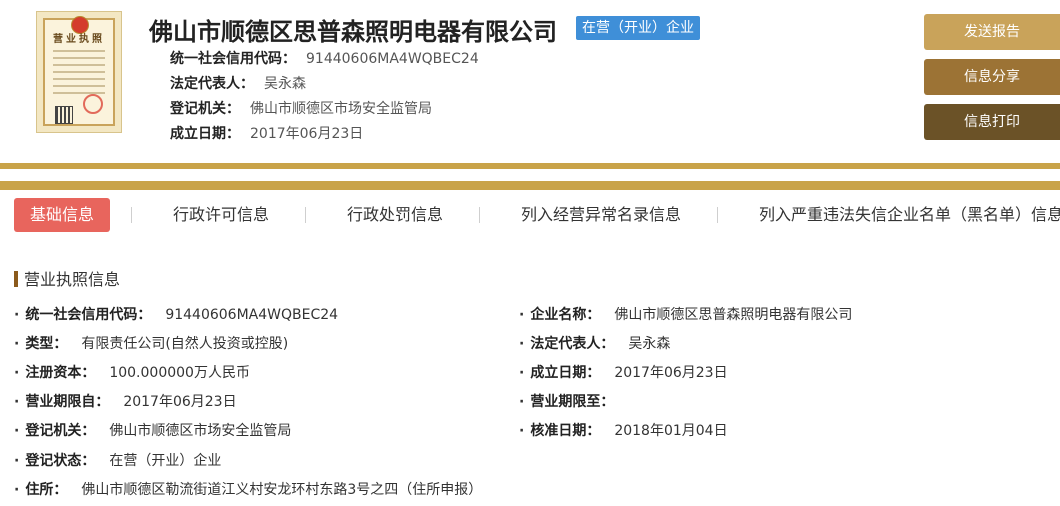  I want to click on field-label: 营业期限至：, so click(572, 402).